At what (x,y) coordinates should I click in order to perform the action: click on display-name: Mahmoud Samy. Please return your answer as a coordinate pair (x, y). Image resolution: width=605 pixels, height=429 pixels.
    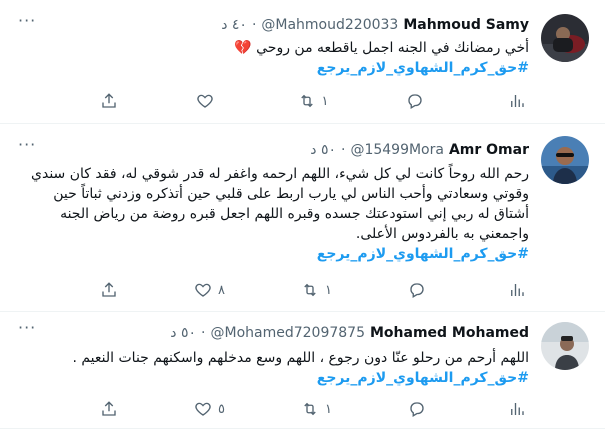
    Looking at the image, I should click on (466, 25).